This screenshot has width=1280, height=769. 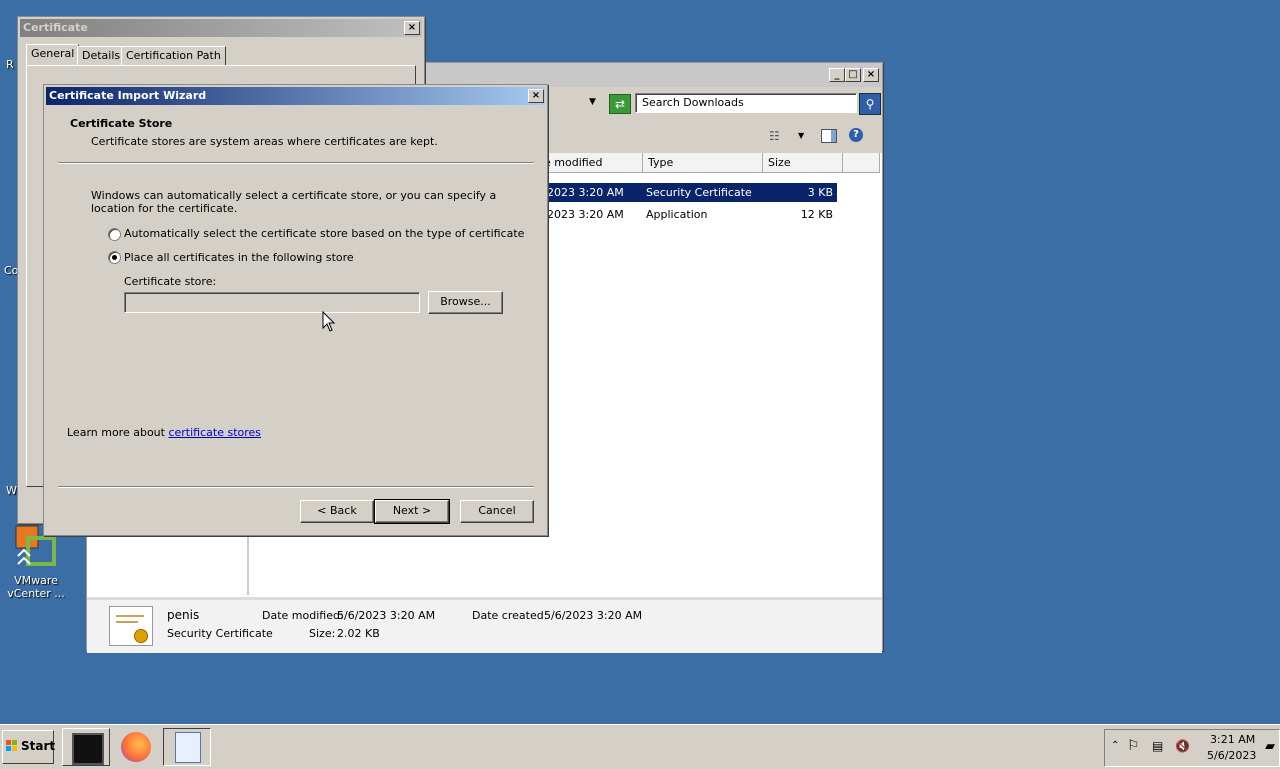 What do you see at coordinates (101, 56) in the screenshot?
I see `tab-details: Details` at bounding box center [101, 56].